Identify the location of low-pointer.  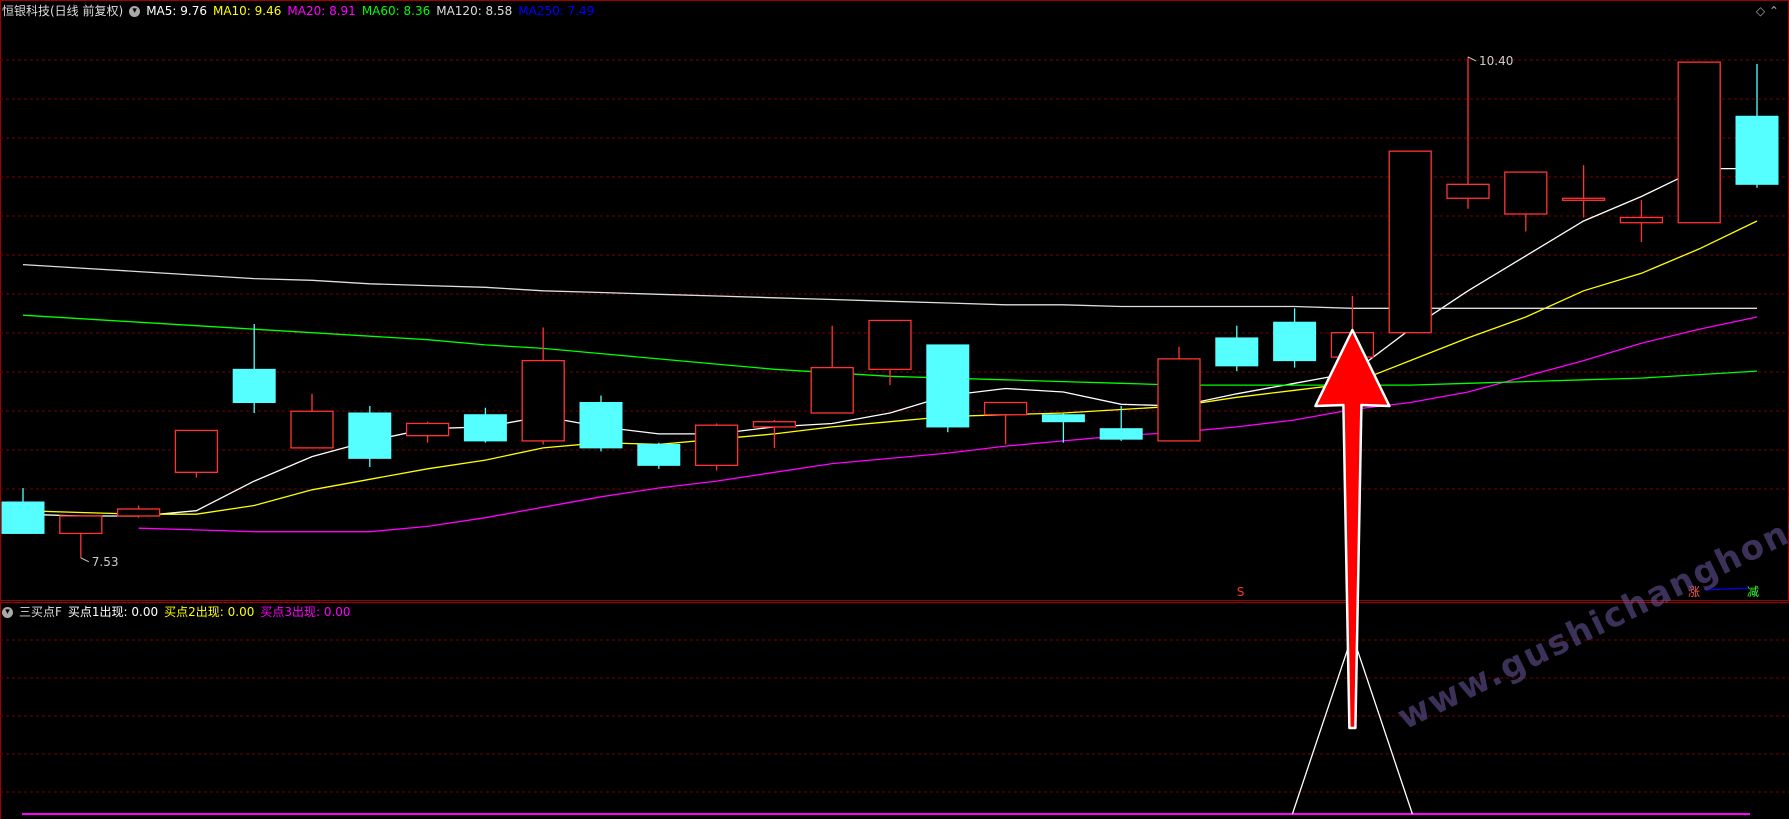
(85, 560).